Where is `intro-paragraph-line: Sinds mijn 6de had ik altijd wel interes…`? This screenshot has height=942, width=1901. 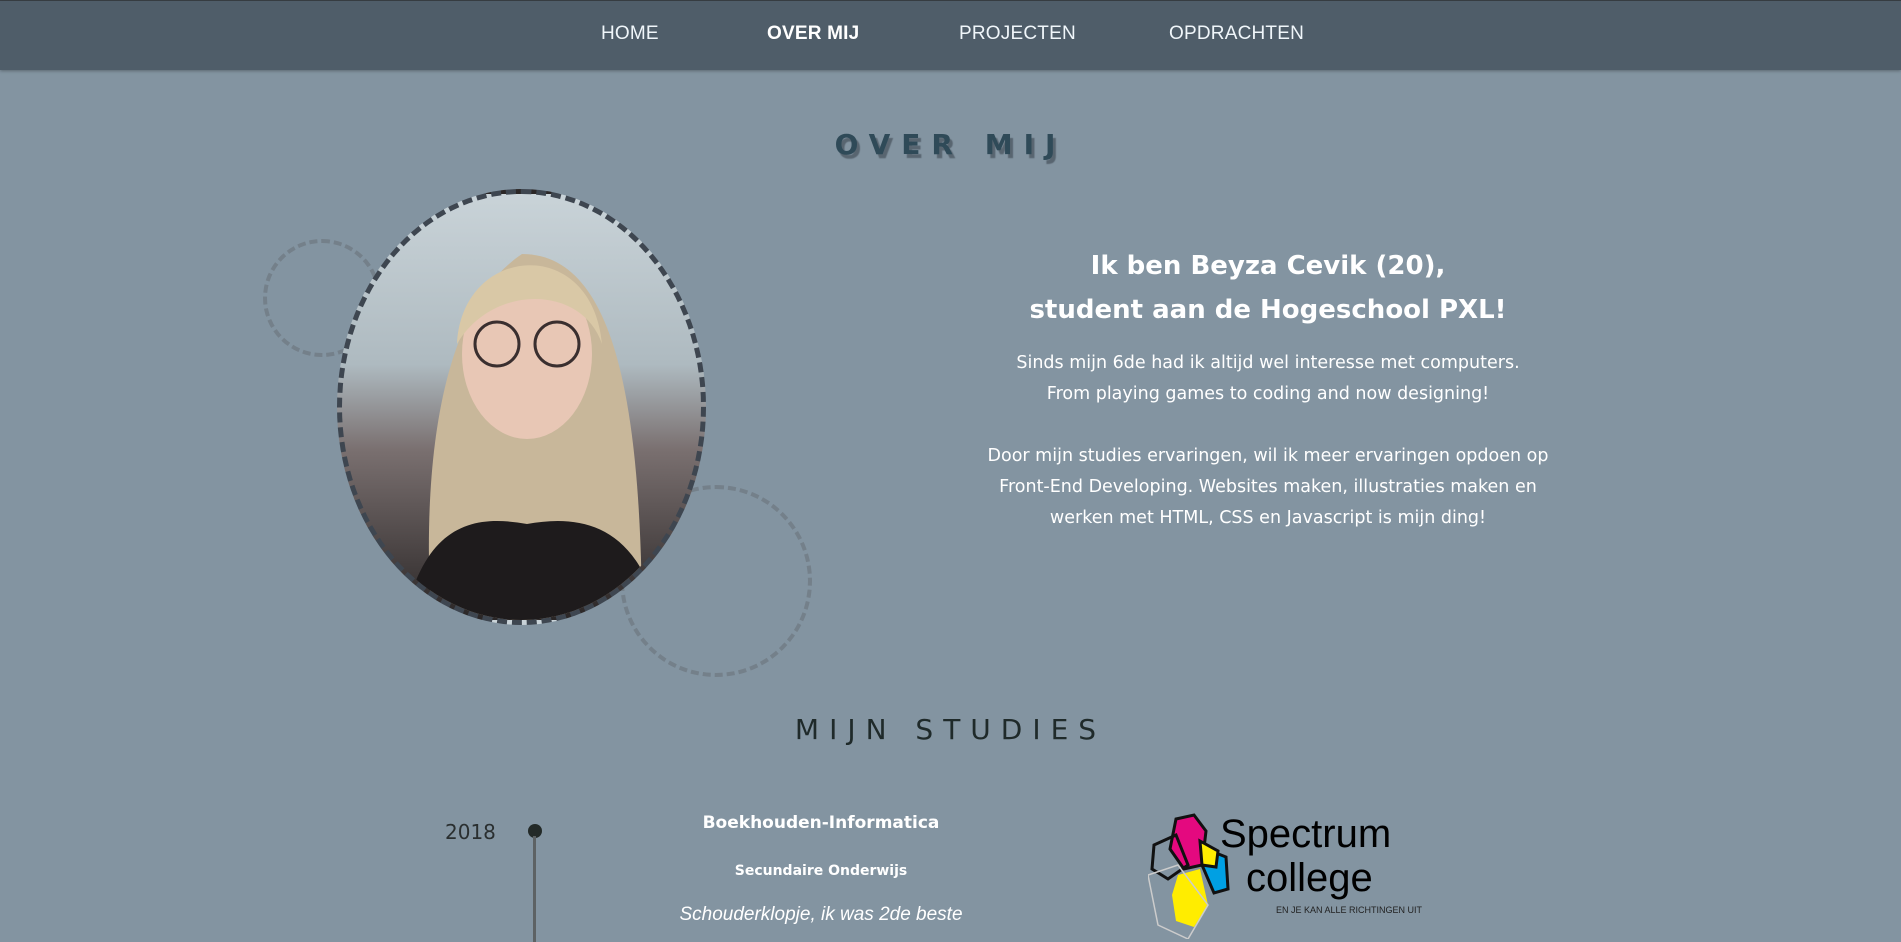
intro-paragraph-line: Sinds mijn 6de had ik altijd wel interes… is located at coordinates (1268, 363).